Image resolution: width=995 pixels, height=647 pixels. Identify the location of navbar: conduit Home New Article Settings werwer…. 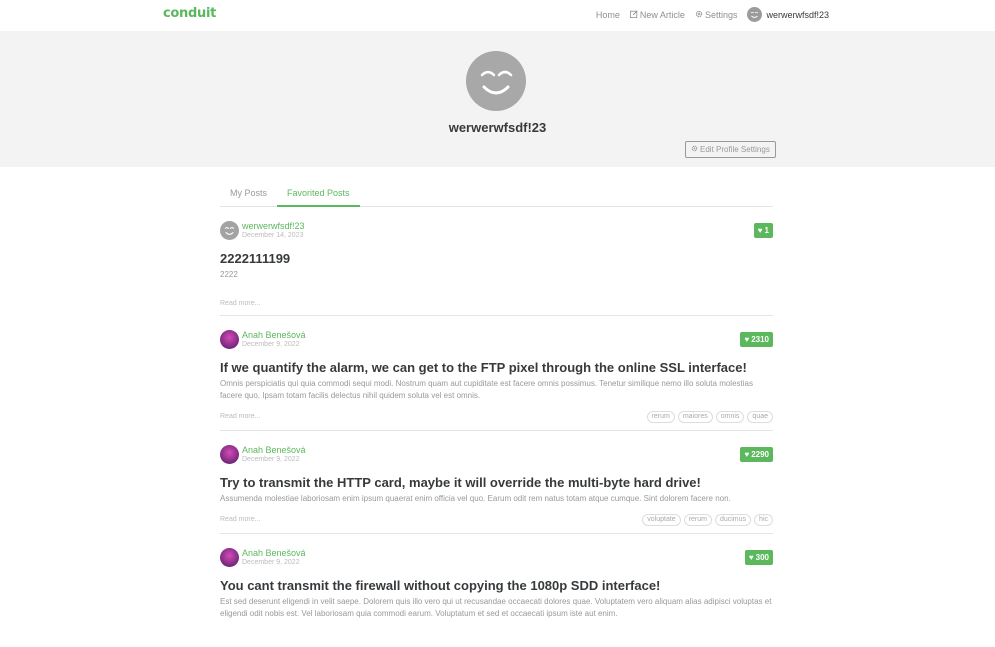
(497, 15).